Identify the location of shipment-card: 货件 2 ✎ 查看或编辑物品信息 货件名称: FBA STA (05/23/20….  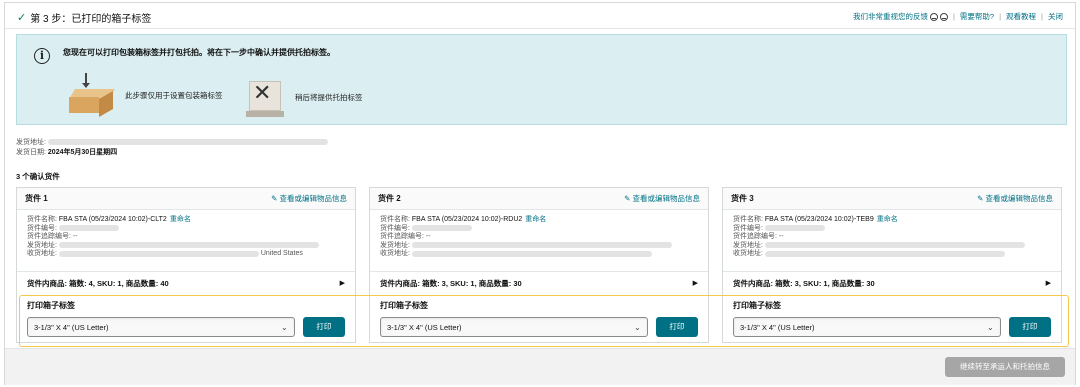
(539, 265).